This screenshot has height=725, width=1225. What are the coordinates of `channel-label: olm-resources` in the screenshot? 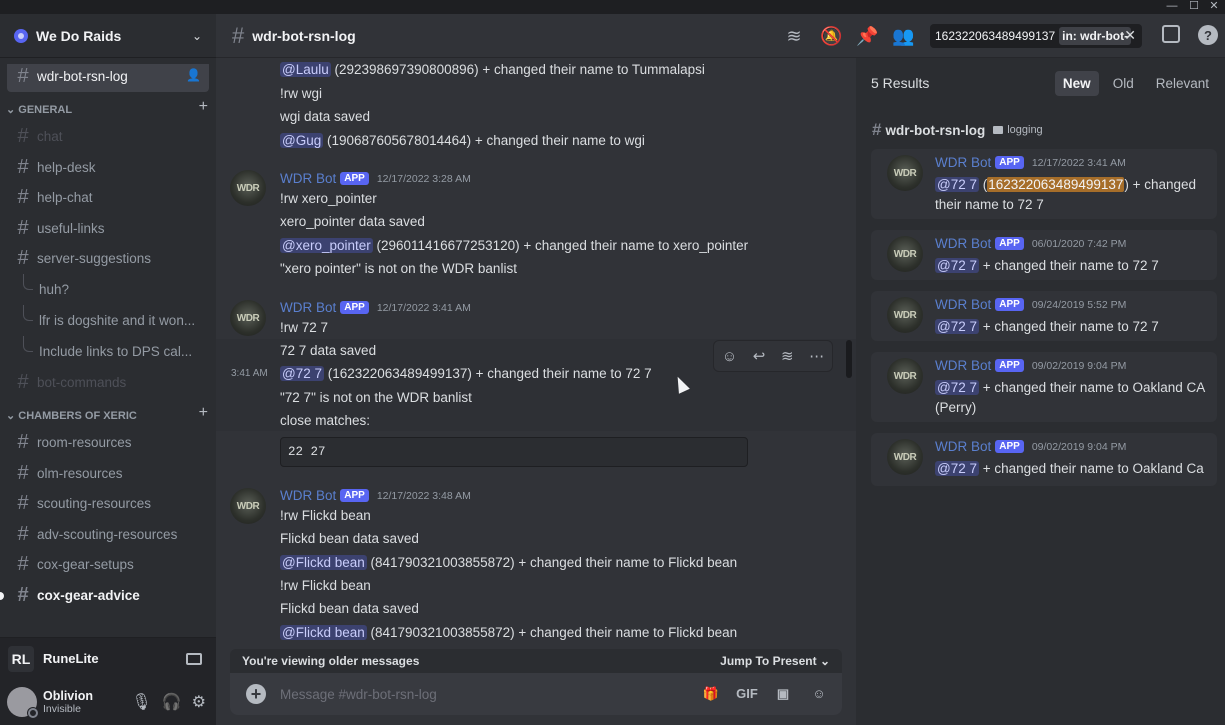 It's located at (80, 473).